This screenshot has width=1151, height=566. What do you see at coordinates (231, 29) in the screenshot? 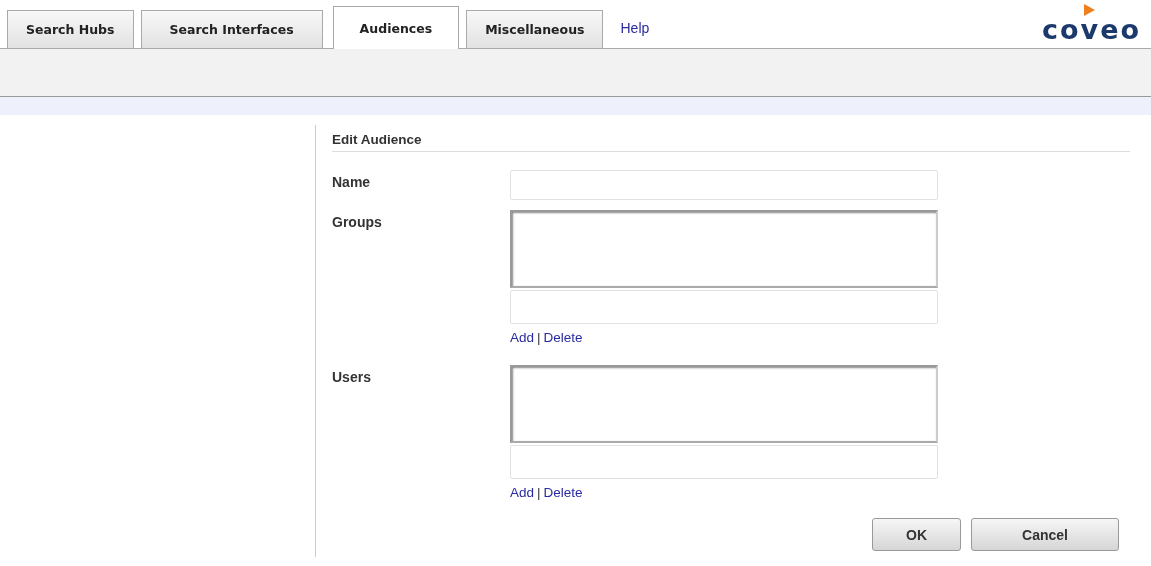
I see `tab: Search Interfaces` at bounding box center [231, 29].